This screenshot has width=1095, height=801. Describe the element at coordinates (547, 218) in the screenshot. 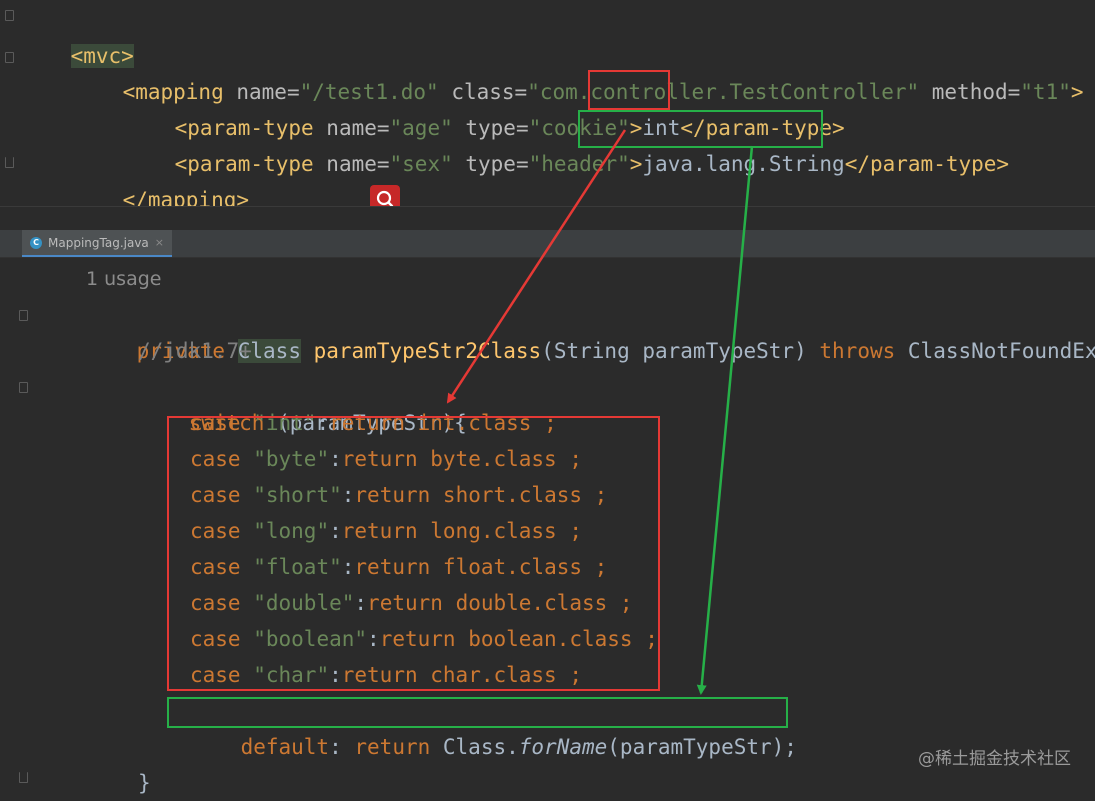

I see `pane-splitter` at that location.